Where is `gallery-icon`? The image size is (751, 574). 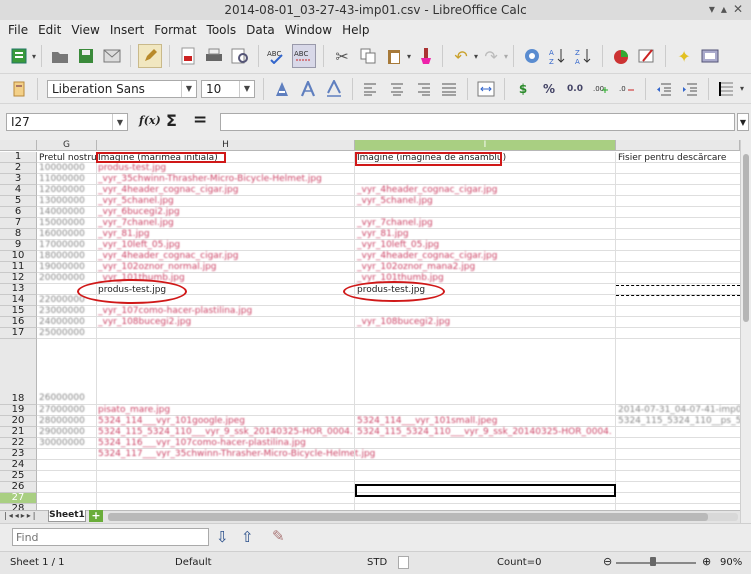
gallery-icon is located at coordinates (710, 56).